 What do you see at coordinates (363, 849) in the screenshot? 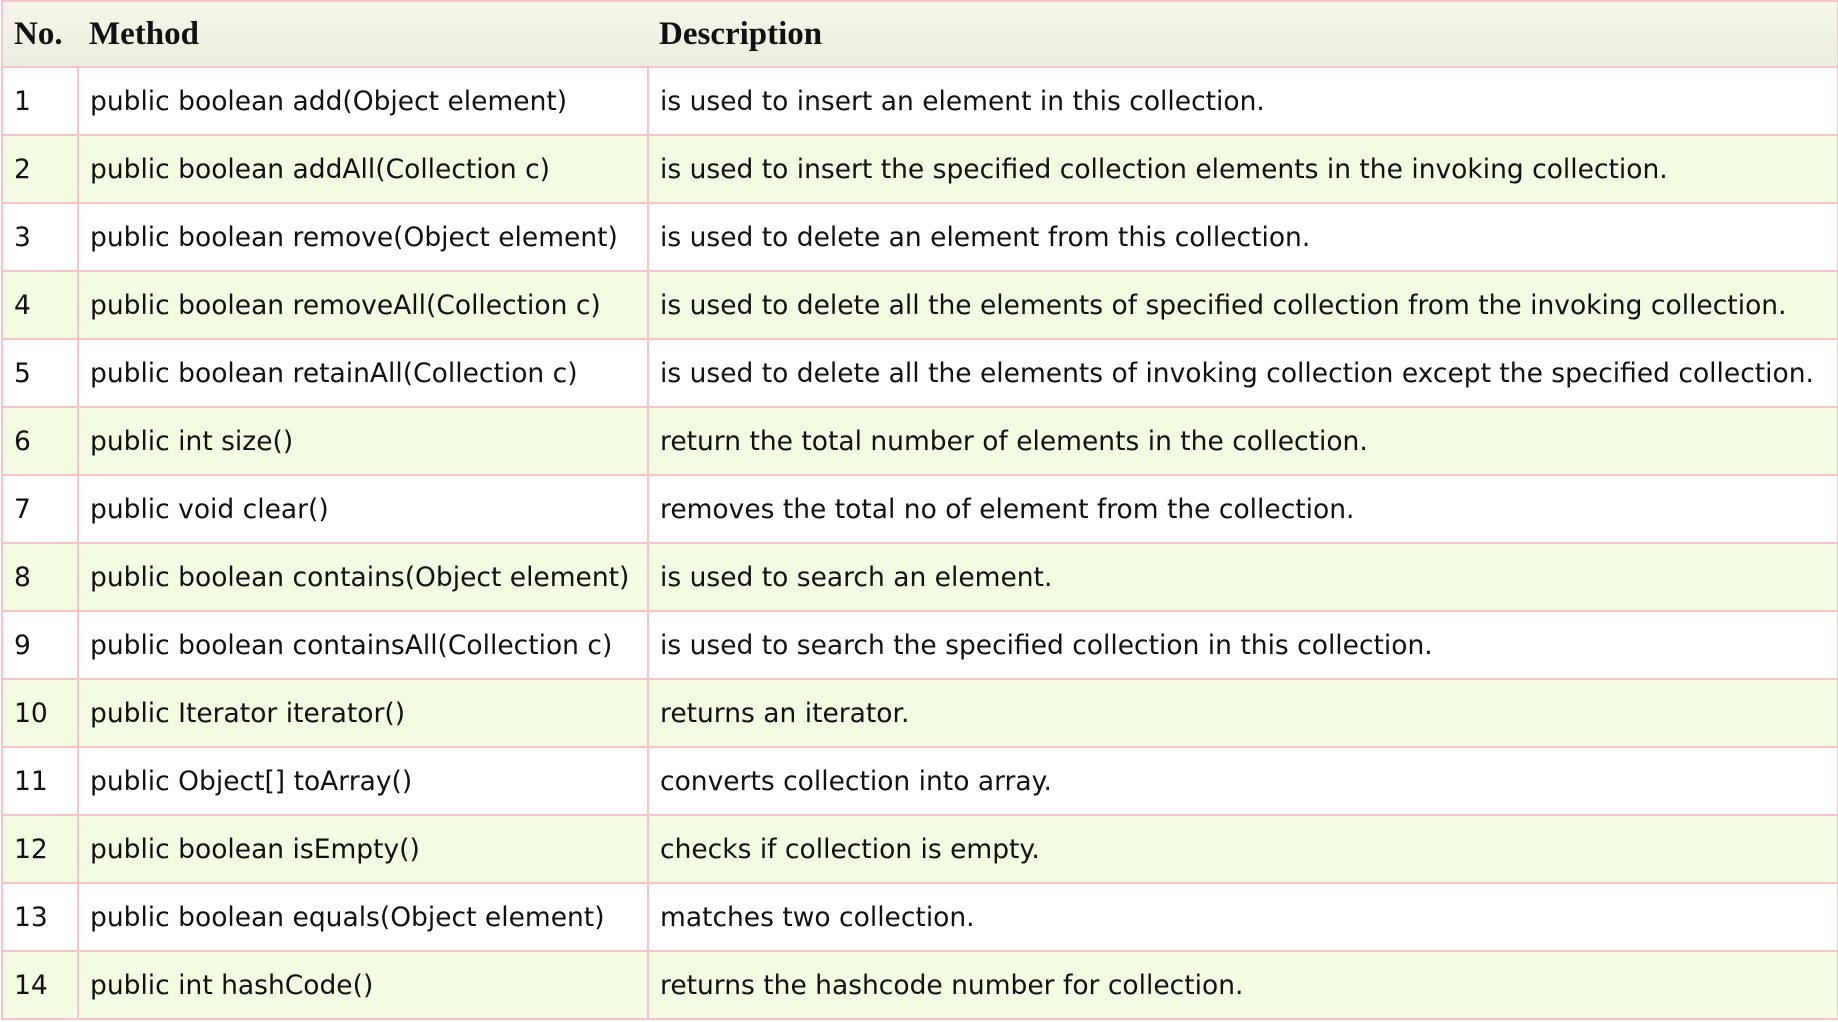
I see `cell-method: public boolean isEmpty()` at bounding box center [363, 849].